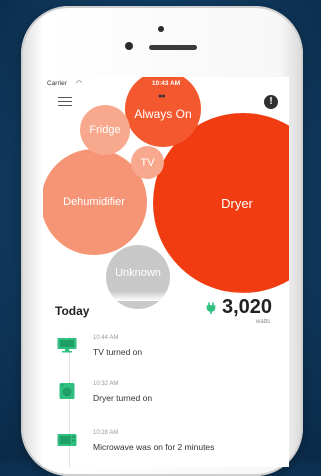  I want to click on bubble-label: Dryer, so click(237, 203).